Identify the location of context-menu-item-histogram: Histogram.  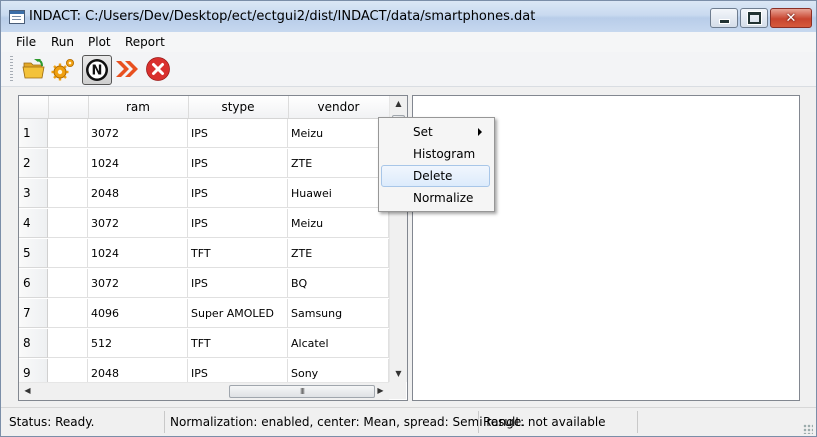
(435, 154).